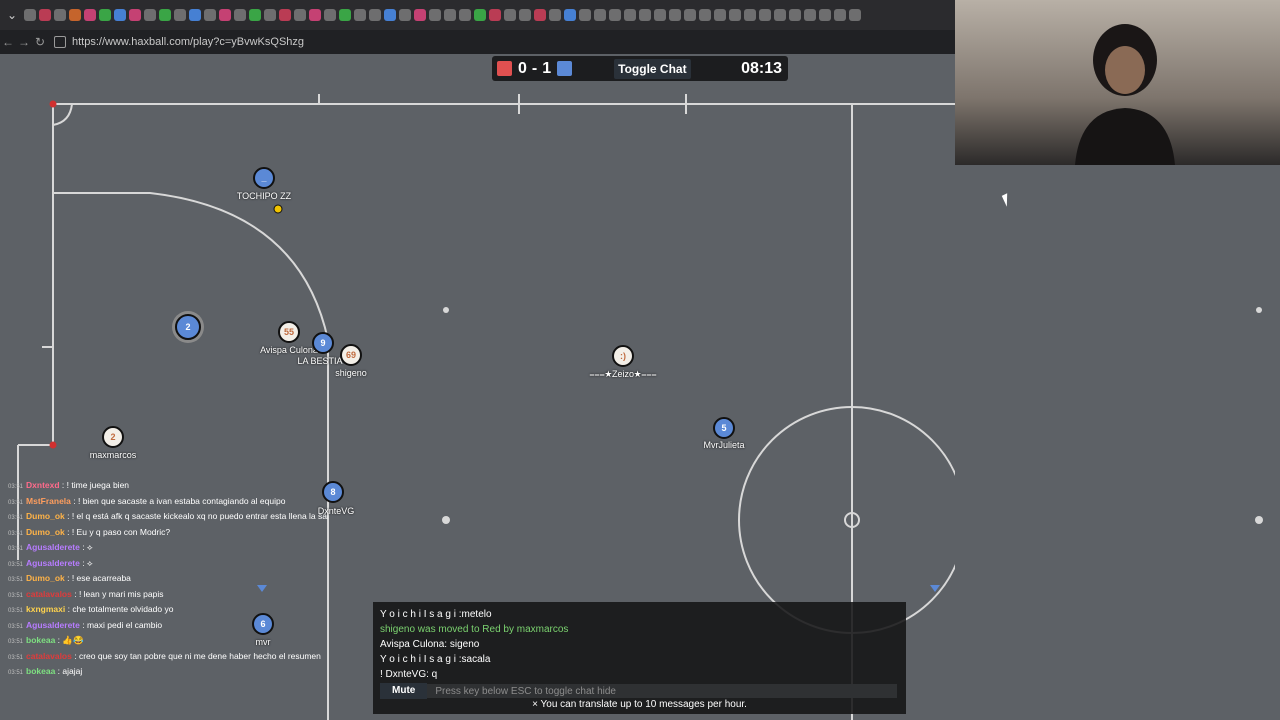  I want to click on chat-message-text: : 👍😂, so click(69, 640).